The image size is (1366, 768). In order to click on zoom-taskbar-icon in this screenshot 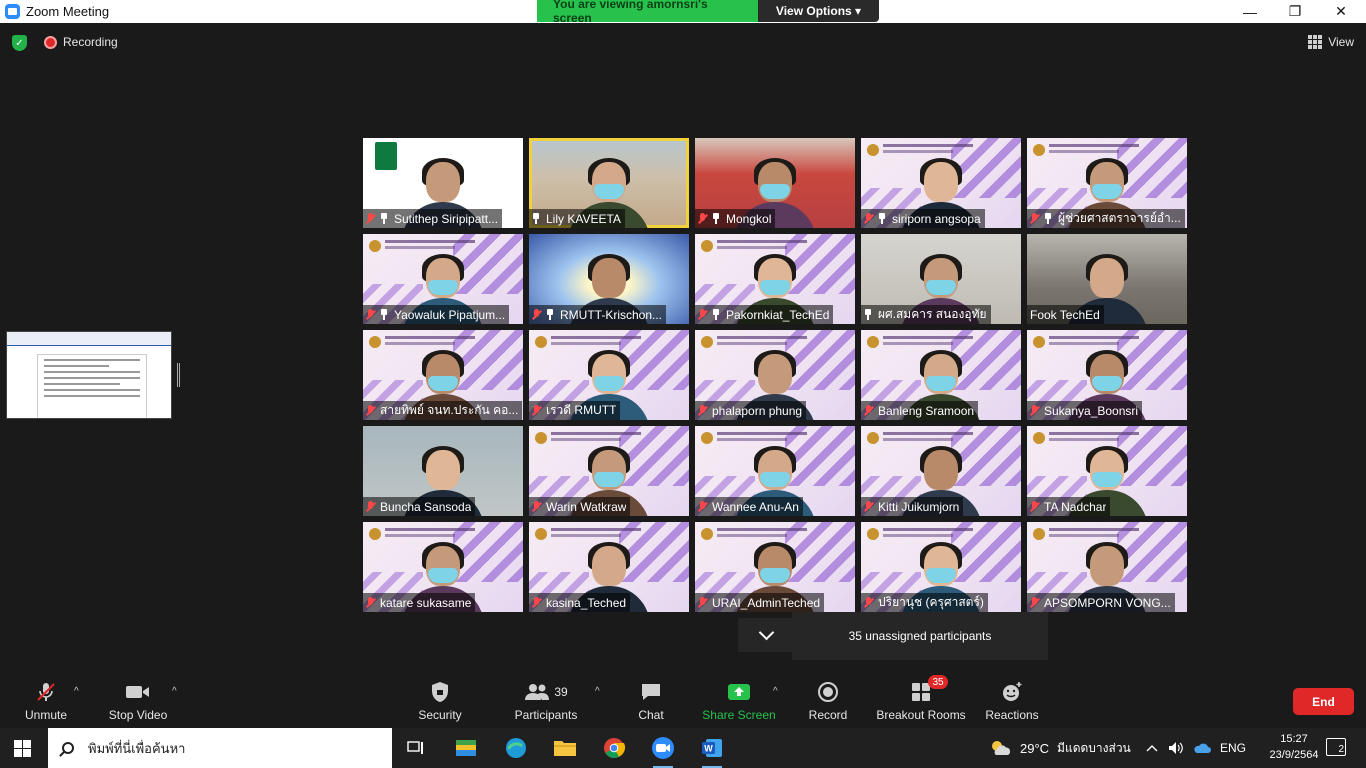, I will do `click(663, 751)`.